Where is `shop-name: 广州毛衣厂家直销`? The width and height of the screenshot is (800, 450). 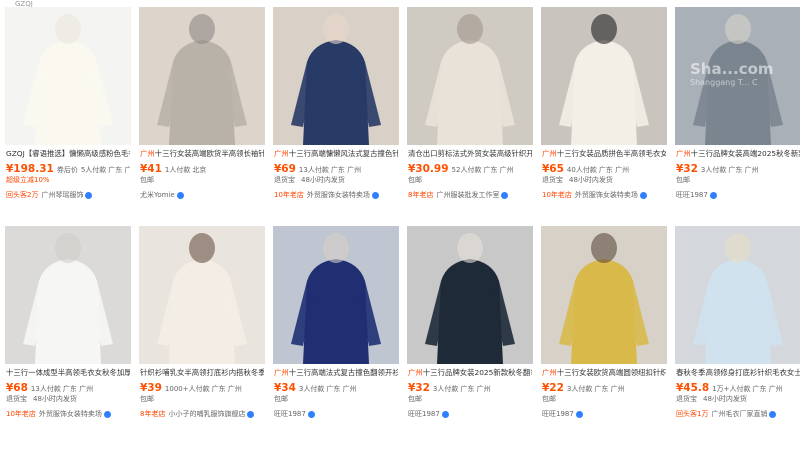 shop-name: 广州毛衣厂家直销 is located at coordinates (739, 414).